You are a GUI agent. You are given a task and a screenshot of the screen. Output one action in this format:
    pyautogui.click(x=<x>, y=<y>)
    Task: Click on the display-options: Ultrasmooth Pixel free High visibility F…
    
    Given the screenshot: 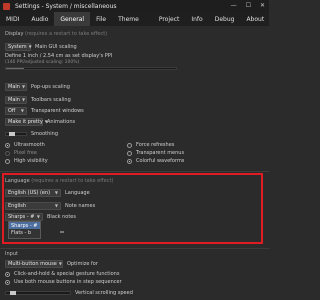 What is the action you would take?
    pyautogui.click(x=134, y=153)
    